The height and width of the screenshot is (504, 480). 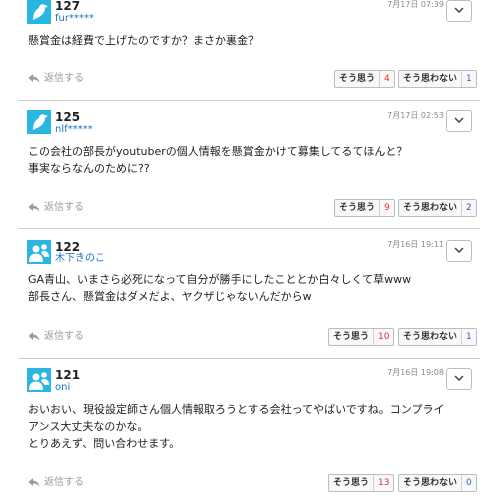 I want to click on agree-button: そう思う 9, so click(x=364, y=208).